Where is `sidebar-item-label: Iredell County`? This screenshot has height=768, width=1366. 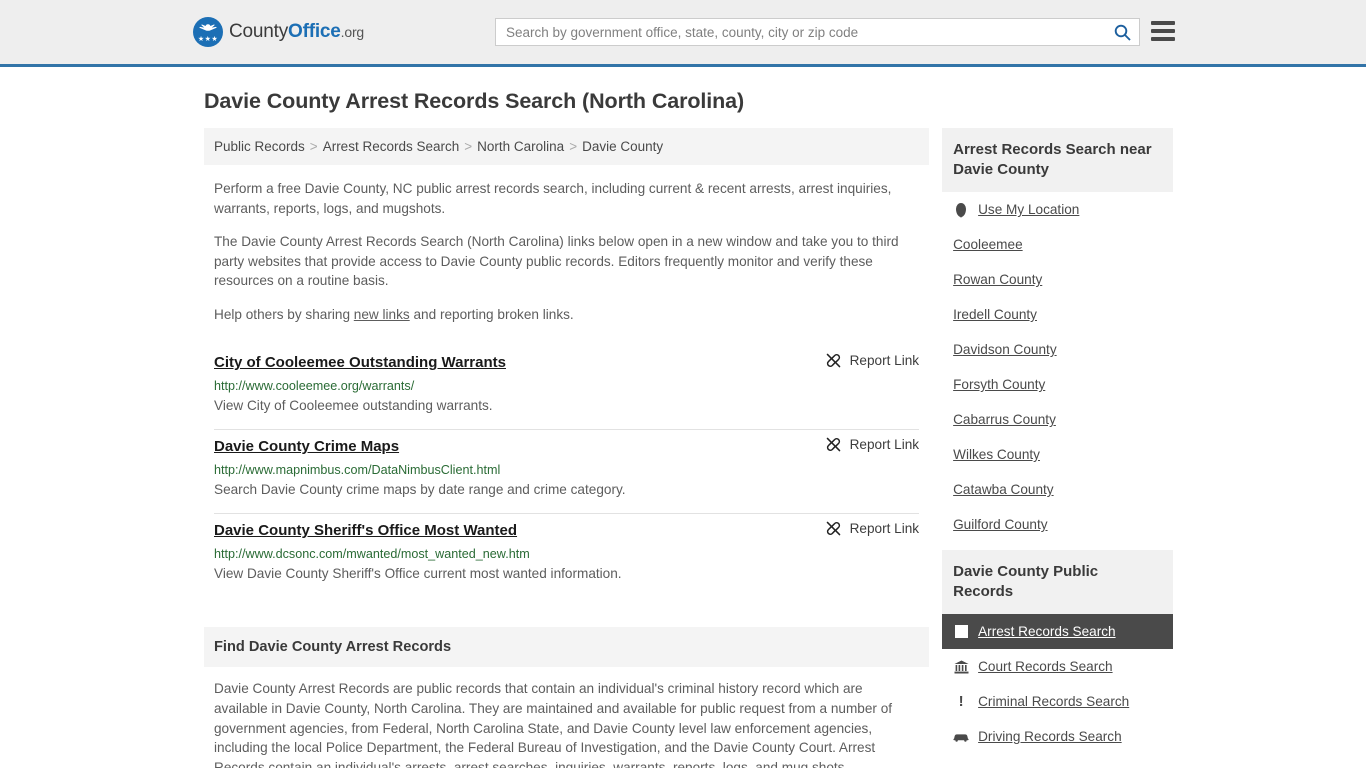 sidebar-item-label: Iredell County is located at coordinates (995, 314).